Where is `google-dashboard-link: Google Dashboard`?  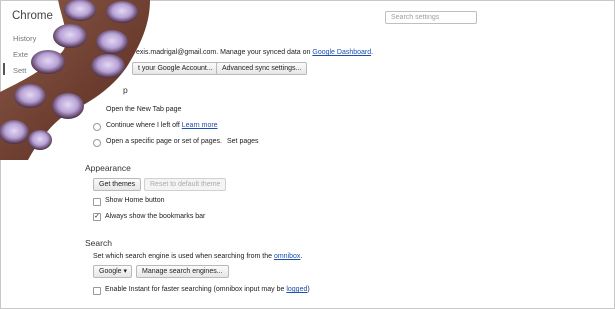 google-dashboard-link: Google Dashboard is located at coordinates (341, 52).